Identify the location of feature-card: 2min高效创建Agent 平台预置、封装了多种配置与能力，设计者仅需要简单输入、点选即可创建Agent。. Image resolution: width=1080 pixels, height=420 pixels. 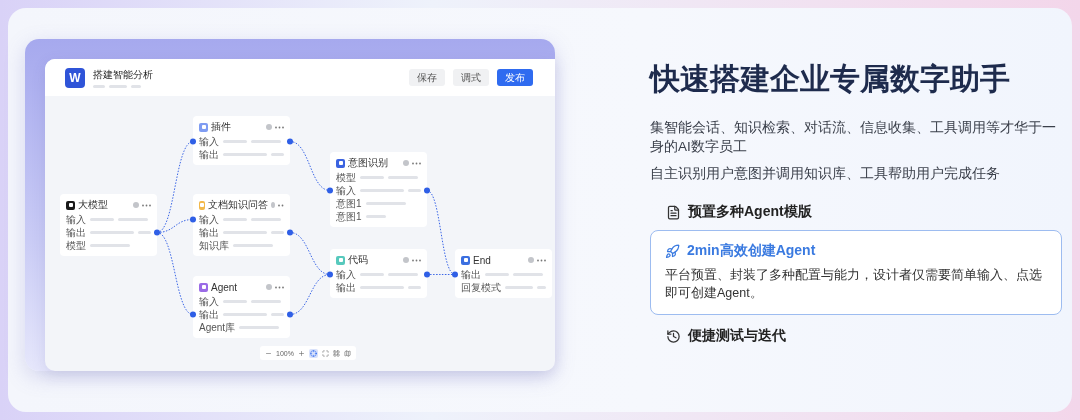
(856, 272).